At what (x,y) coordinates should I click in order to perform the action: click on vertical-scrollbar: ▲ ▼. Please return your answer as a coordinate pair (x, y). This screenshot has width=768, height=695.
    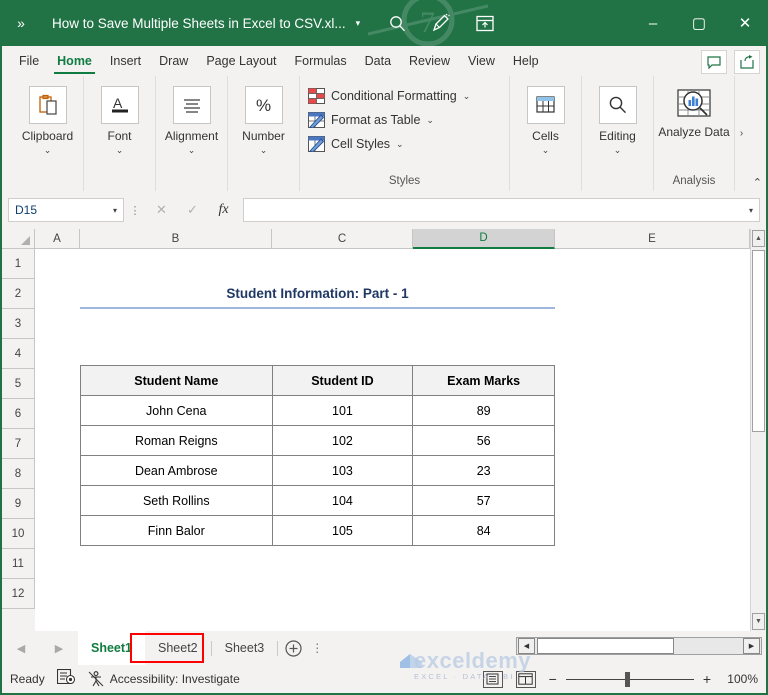
    Looking at the image, I should click on (758, 430).